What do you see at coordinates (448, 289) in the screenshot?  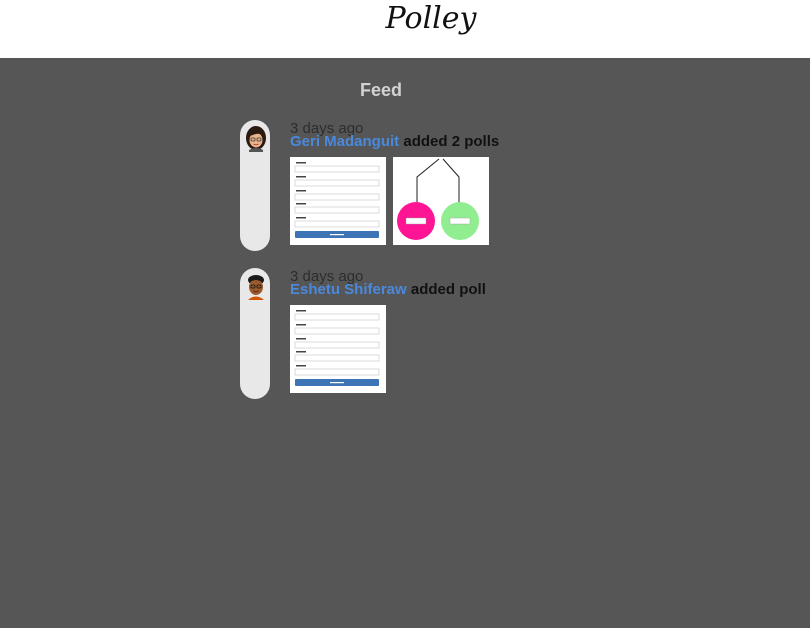 I see `feed-item-action: added poll` at bounding box center [448, 289].